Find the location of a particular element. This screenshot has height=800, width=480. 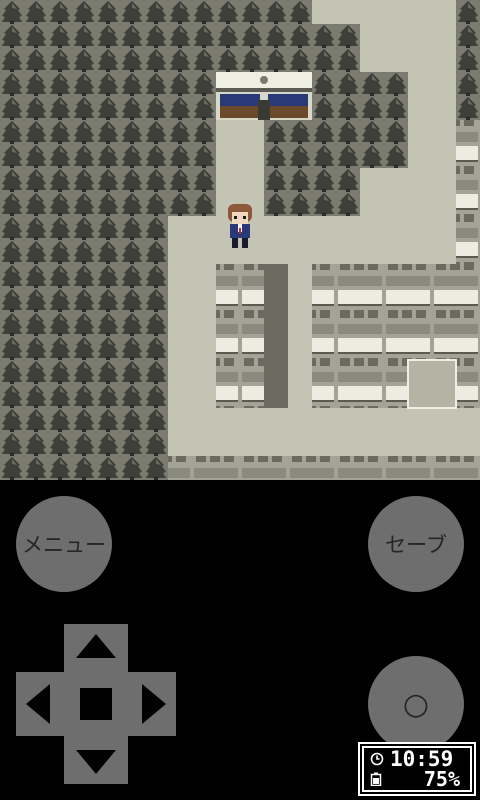

dpad-right-button is located at coordinates (152, 704).